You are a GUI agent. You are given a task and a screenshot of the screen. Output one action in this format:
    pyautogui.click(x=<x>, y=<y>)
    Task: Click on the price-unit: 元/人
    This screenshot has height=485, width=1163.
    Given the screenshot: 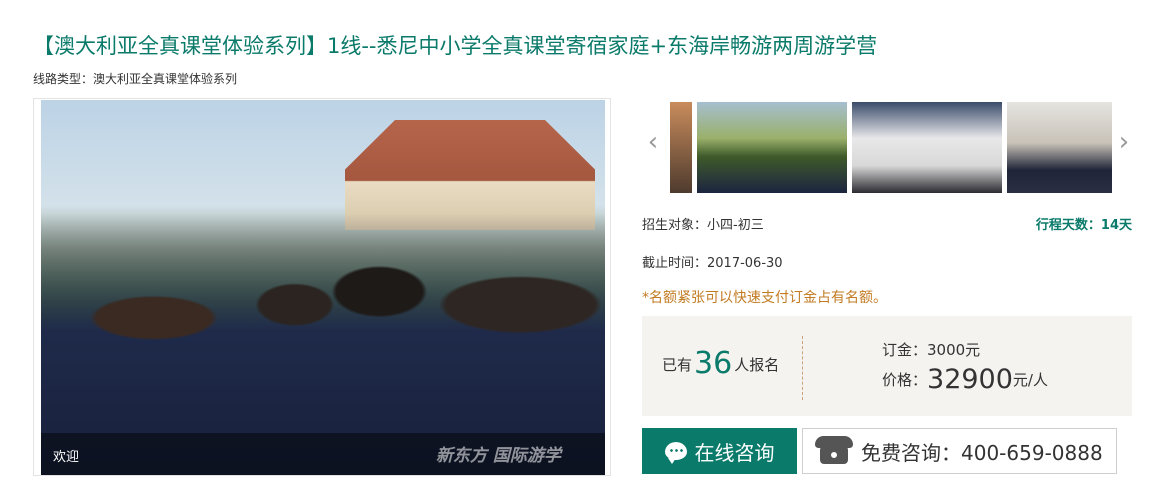 What is the action you would take?
    pyautogui.click(x=1030, y=380)
    